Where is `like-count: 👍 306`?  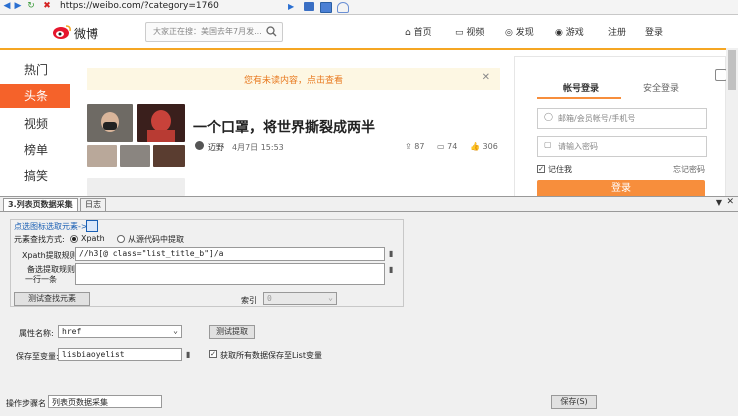 like-count: 👍 306 is located at coordinates (484, 146).